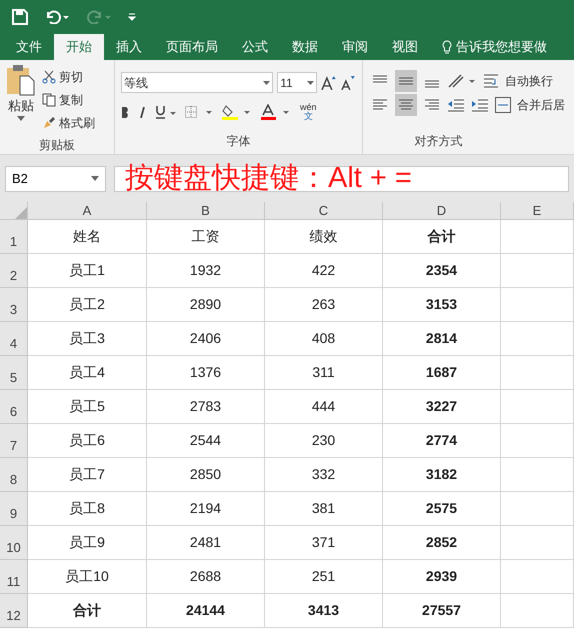 This screenshot has height=631, width=574. I want to click on column-header: C, so click(324, 211).